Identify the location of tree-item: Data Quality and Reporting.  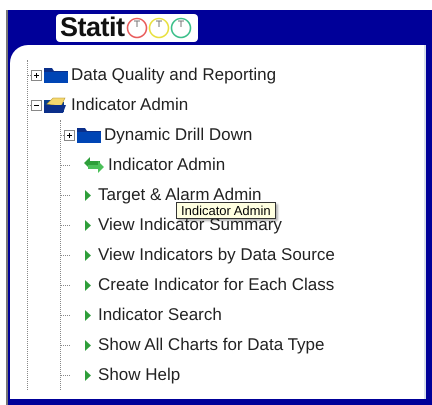
(172, 75).